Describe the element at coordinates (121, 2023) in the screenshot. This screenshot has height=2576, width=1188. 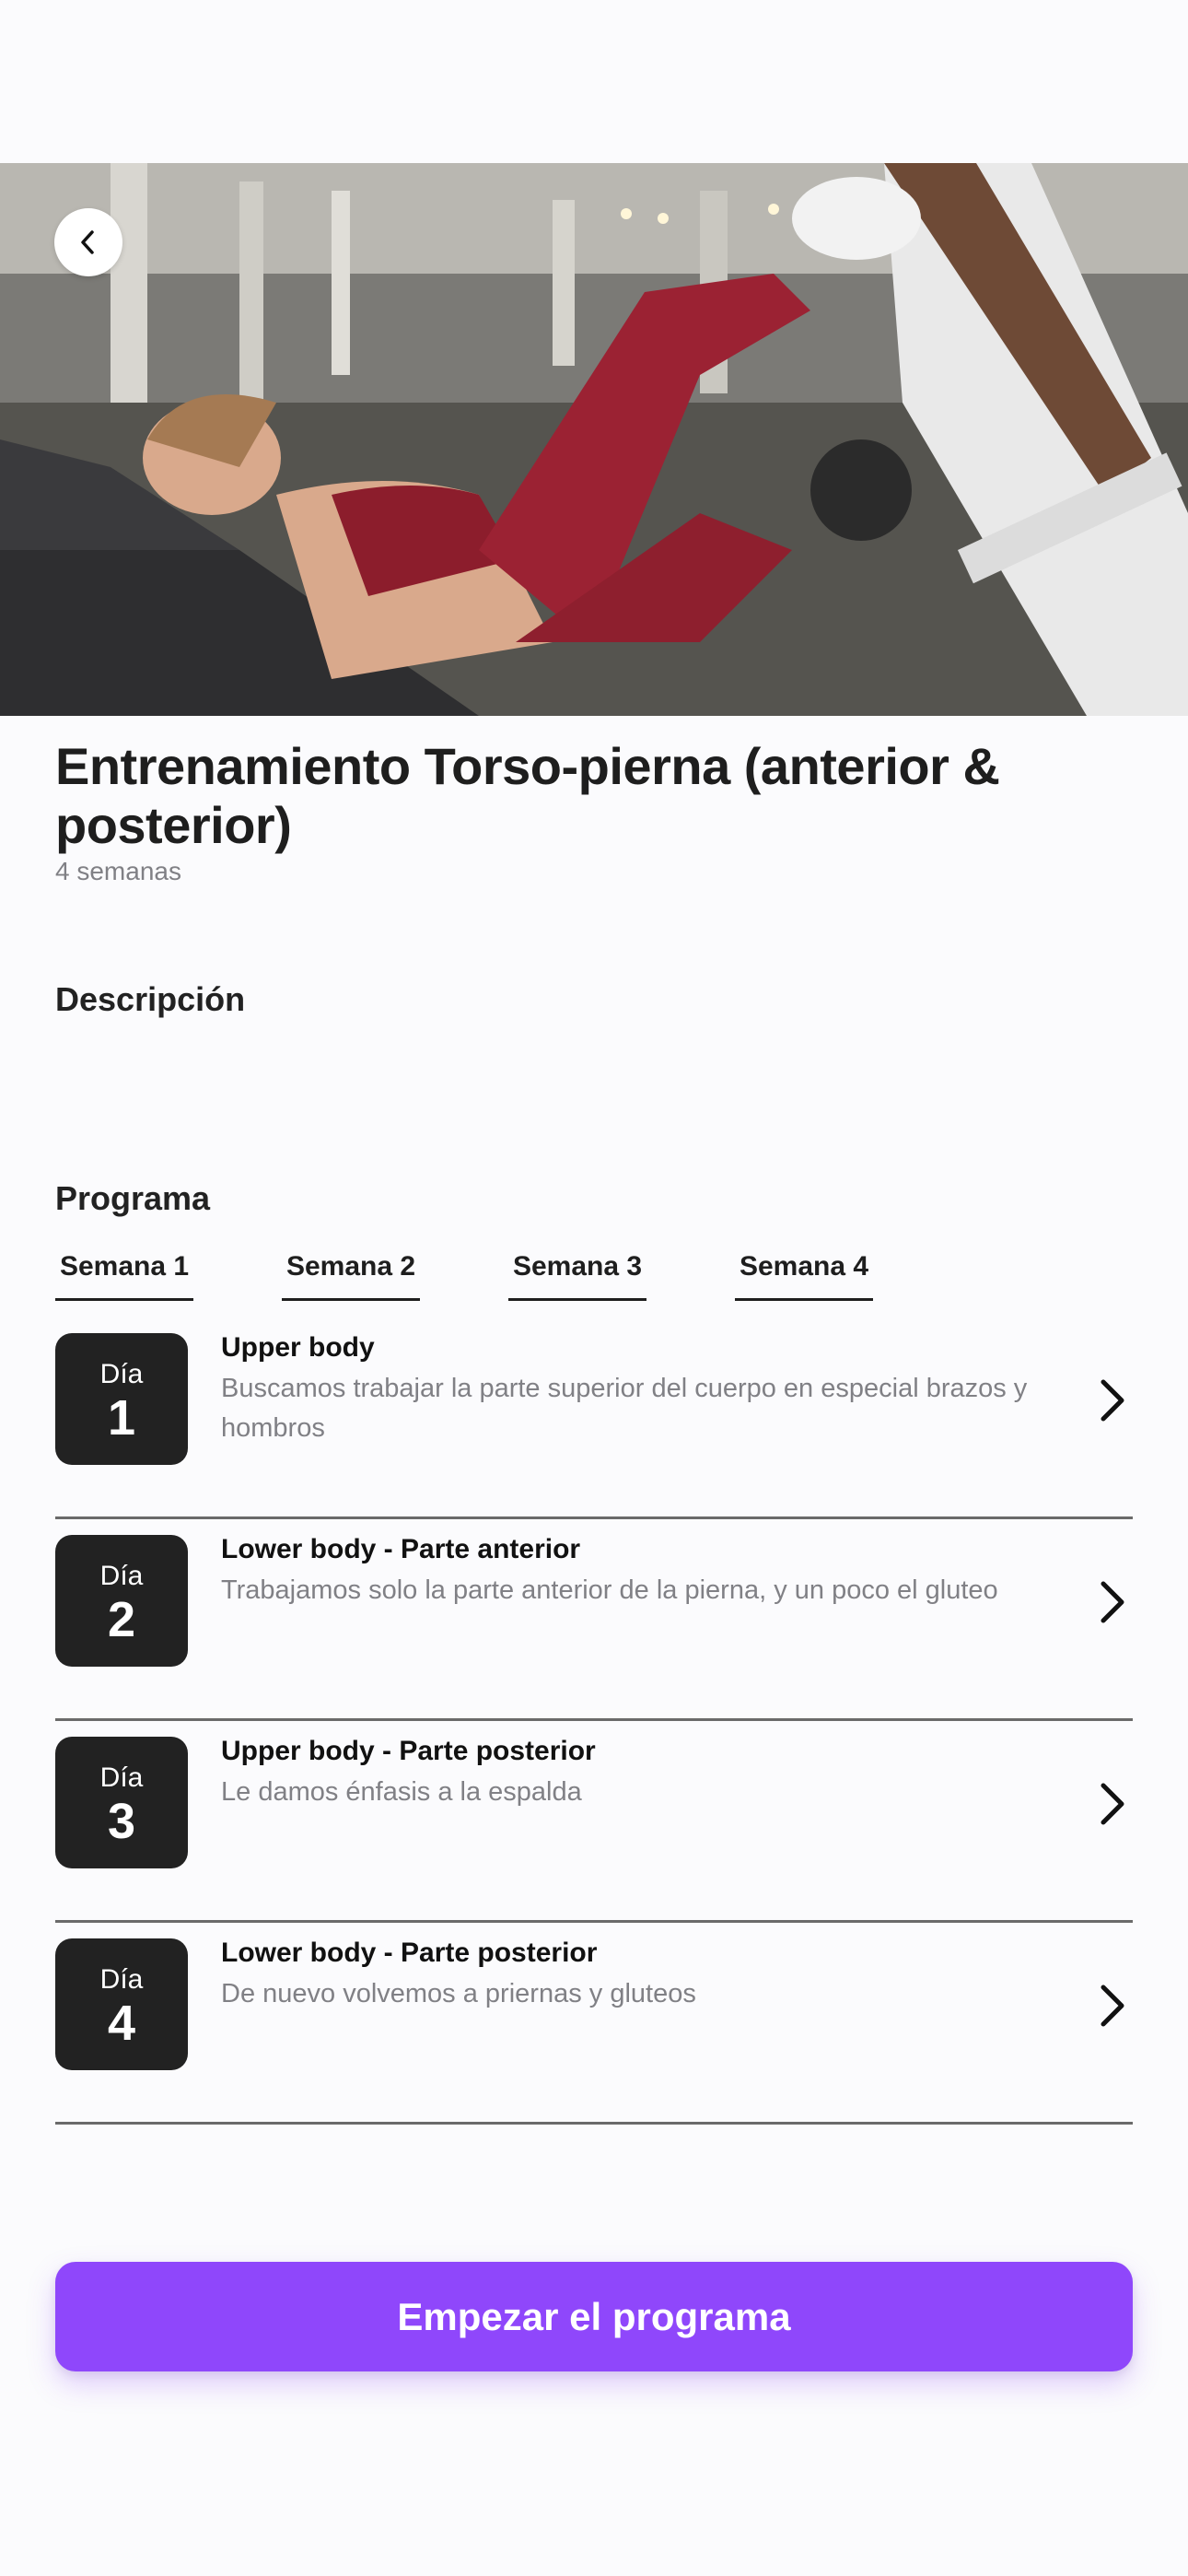
I see `day-badge-number: 4` at that location.